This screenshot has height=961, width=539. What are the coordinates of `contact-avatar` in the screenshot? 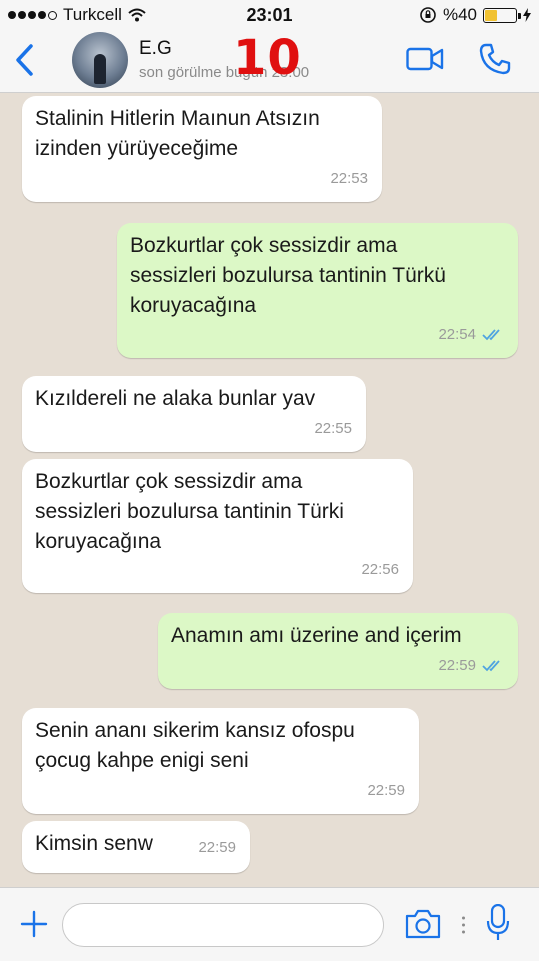 It's located at (100, 60).